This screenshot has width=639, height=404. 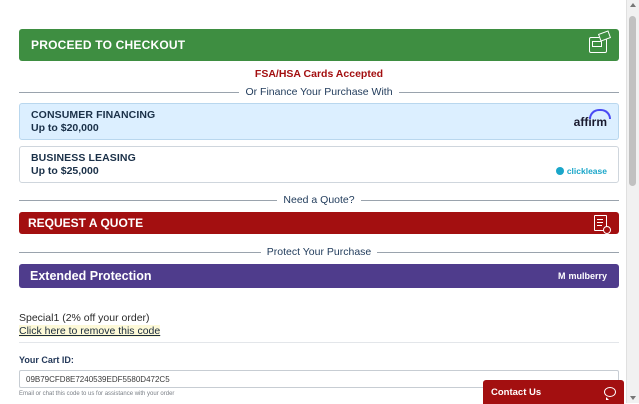 What do you see at coordinates (65, 171) in the screenshot?
I see `business-leasing-amount: Up to $25,000` at bounding box center [65, 171].